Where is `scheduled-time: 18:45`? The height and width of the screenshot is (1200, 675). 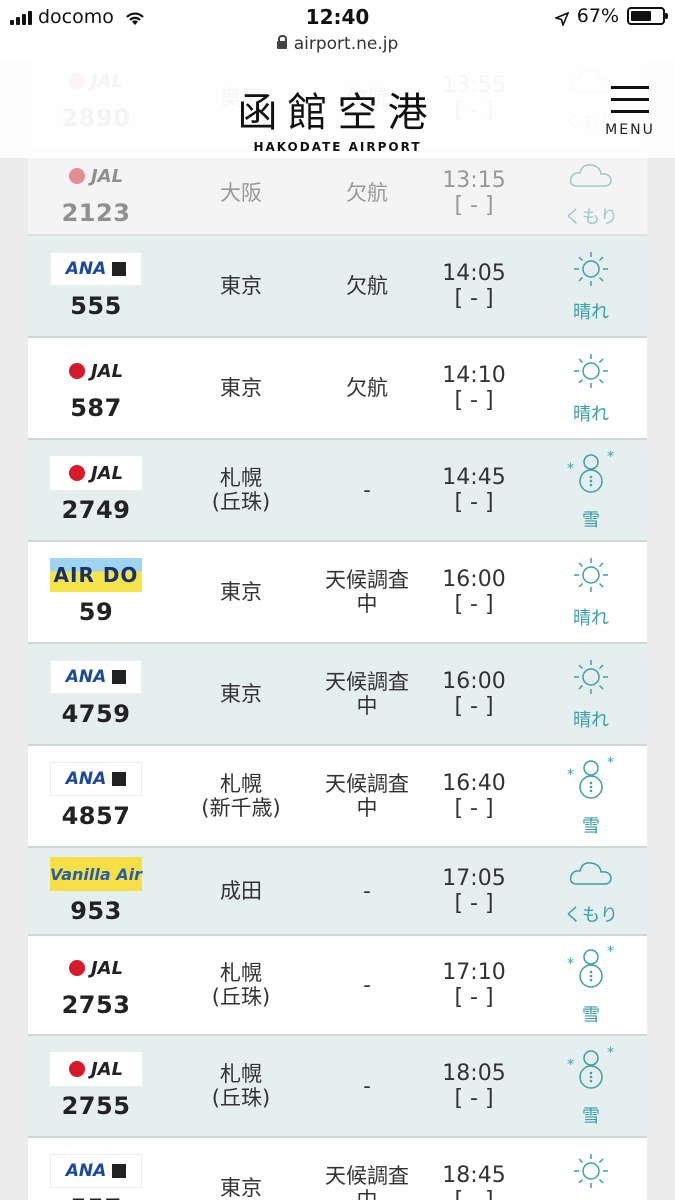
scheduled-time: 18:45 is located at coordinates (474, 1175).